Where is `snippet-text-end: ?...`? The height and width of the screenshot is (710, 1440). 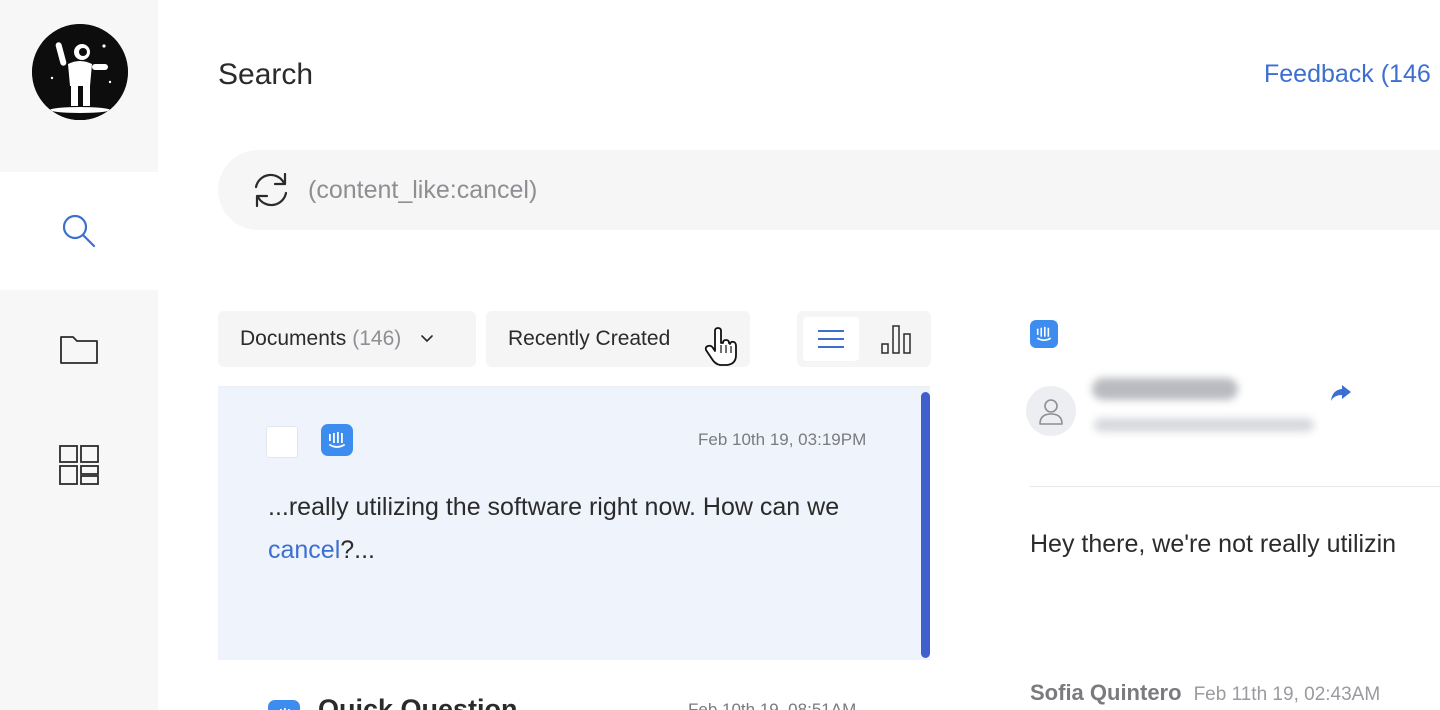
snippet-text-end: ?... is located at coordinates (358, 550).